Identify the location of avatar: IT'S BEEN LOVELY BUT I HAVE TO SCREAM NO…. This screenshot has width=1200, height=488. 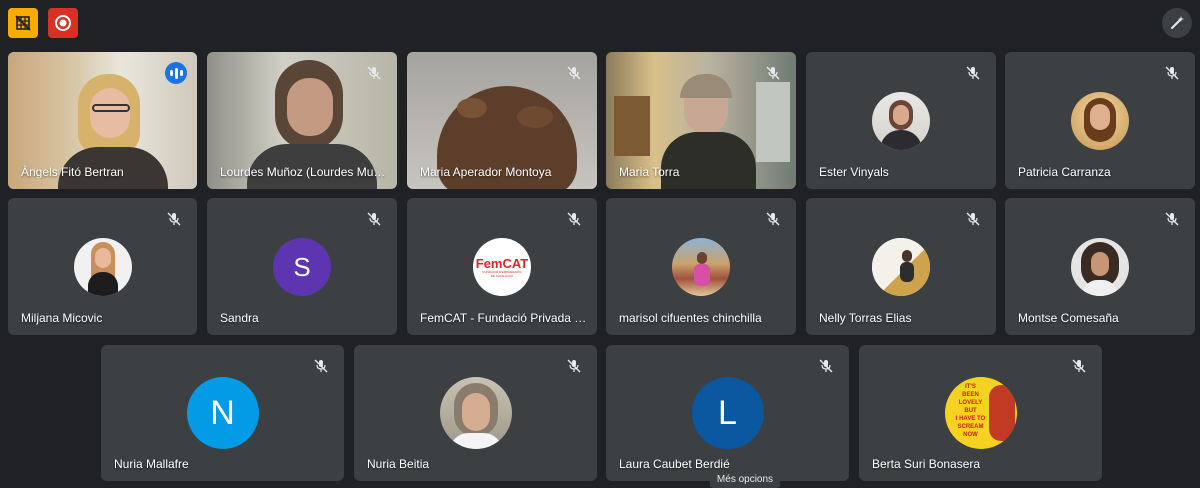
(980, 413).